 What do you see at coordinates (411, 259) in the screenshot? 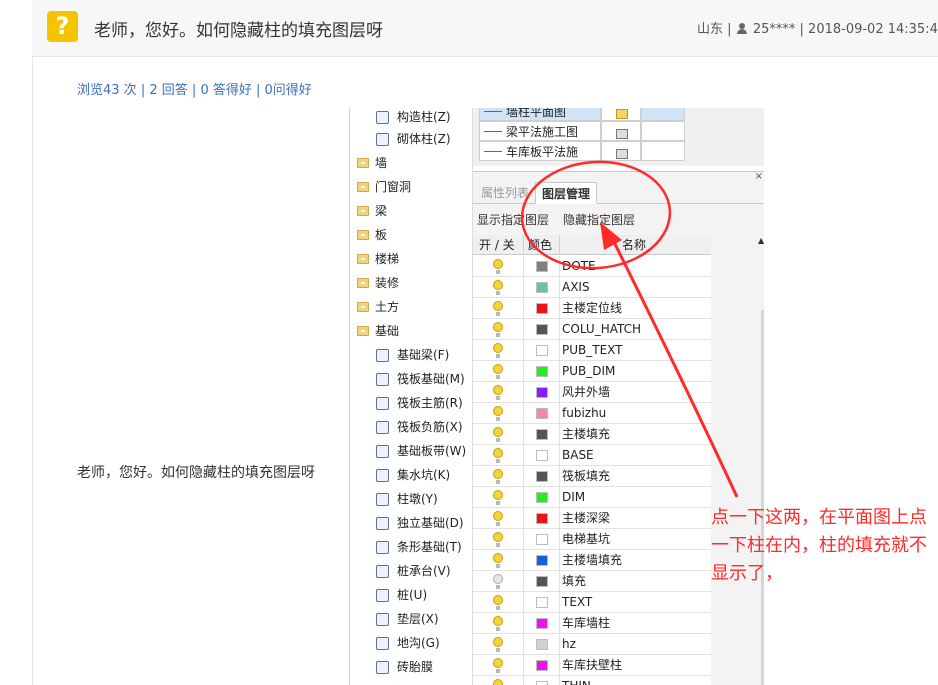
I see `tree-item: 楼梯` at bounding box center [411, 259].